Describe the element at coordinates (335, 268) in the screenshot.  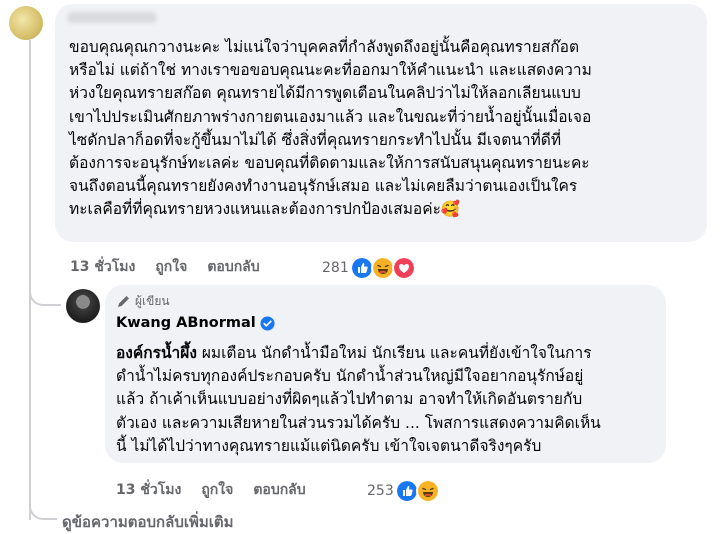
I see `reaction-count: 281` at that location.